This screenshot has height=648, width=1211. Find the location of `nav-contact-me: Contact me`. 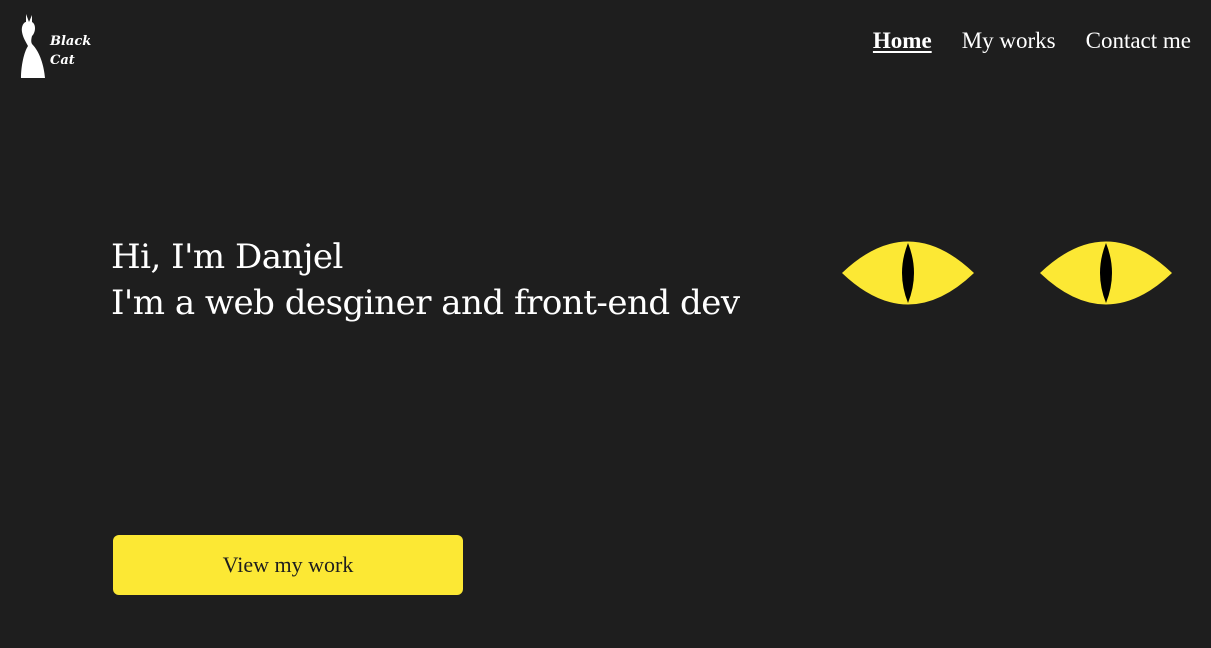

nav-contact-me: Contact me is located at coordinates (1138, 41).